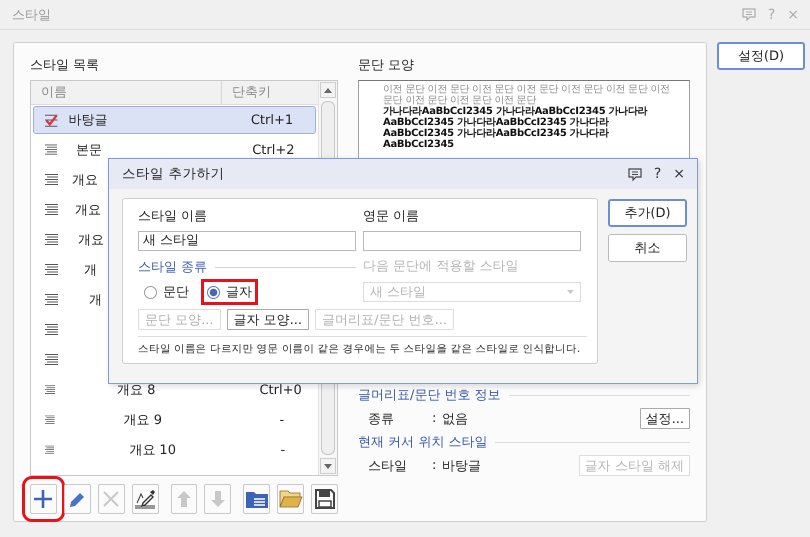  I want to click on style-name: 개요 9, so click(143, 420).